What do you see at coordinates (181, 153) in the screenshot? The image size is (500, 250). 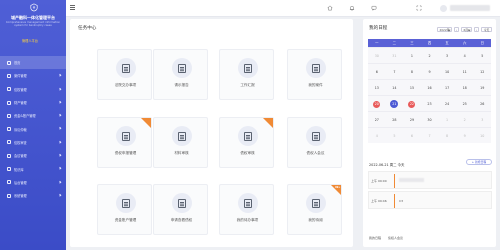 I see `task-card-label: 材料审核` at bounding box center [181, 153].